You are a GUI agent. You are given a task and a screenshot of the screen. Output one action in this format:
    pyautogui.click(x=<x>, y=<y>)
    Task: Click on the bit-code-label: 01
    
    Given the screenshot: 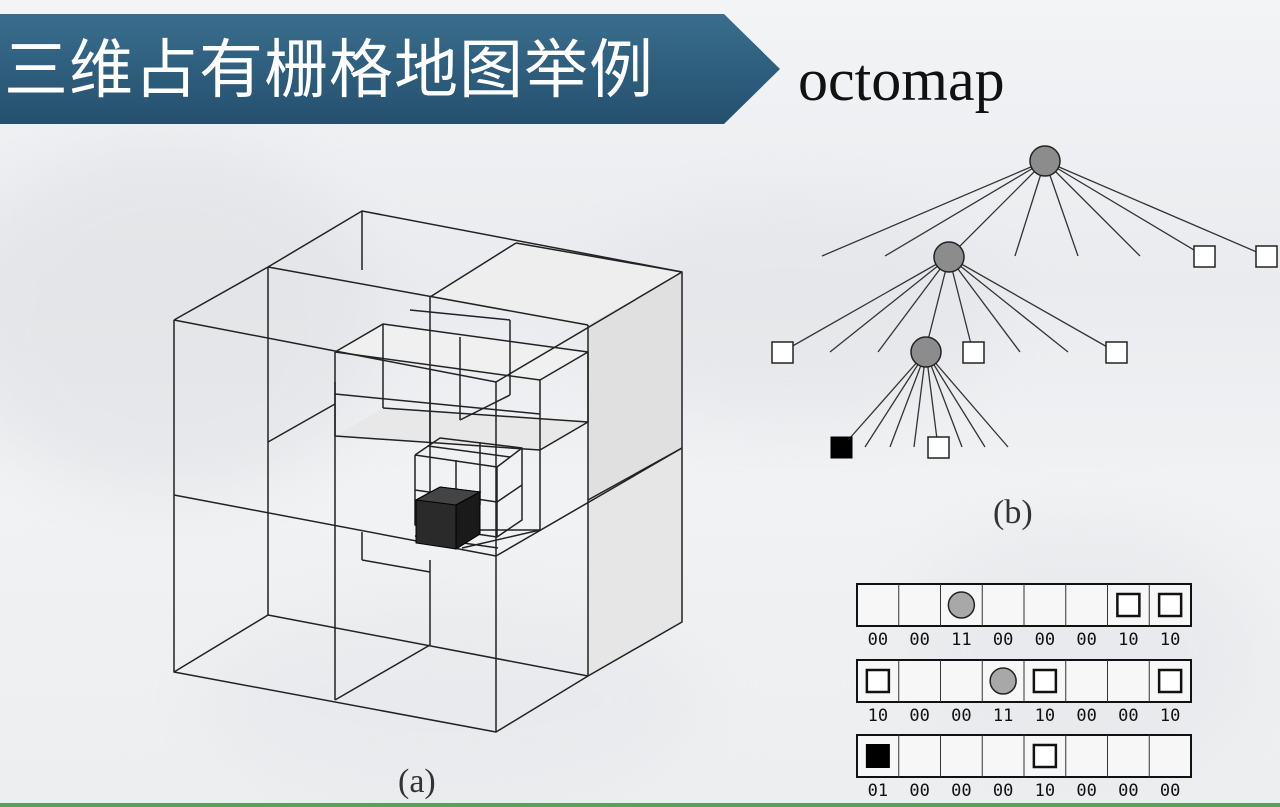 What is the action you would take?
    pyautogui.click(x=878, y=791)
    